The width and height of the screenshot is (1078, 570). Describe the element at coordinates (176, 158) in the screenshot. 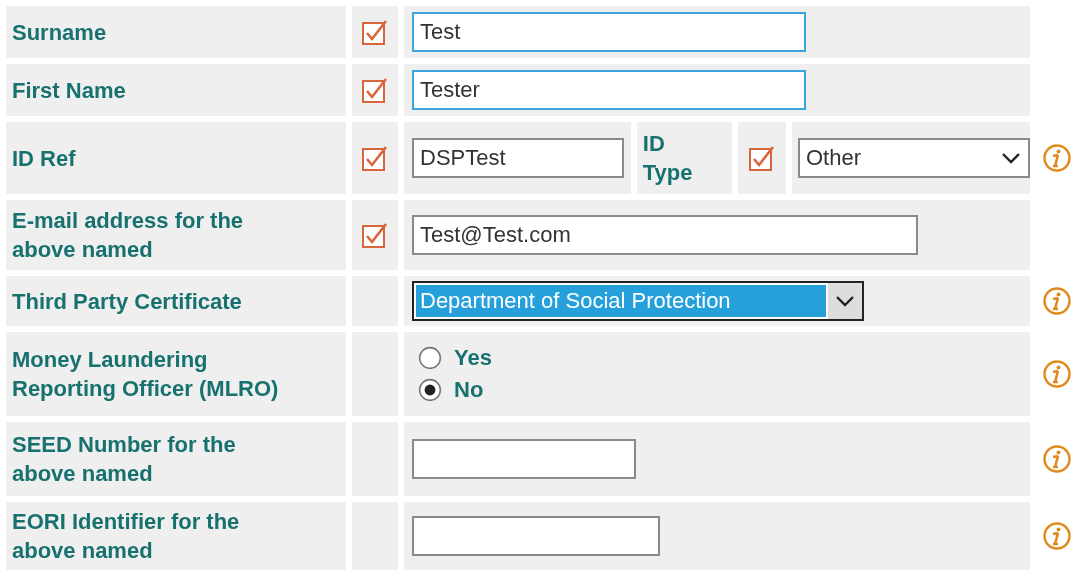

I see `field-label: ID Ref` at that location.